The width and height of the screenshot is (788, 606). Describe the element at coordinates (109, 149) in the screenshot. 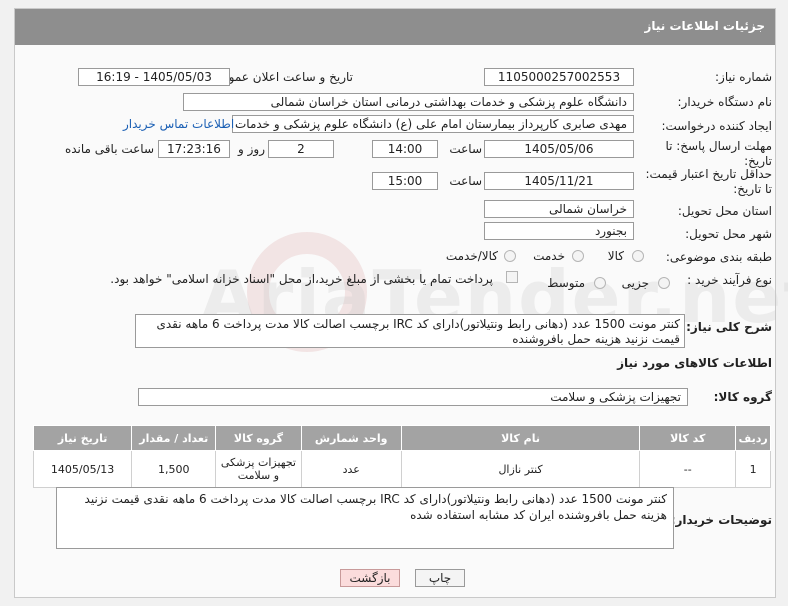

I see `remaining-label: ساعت باقی مانده` at that location.